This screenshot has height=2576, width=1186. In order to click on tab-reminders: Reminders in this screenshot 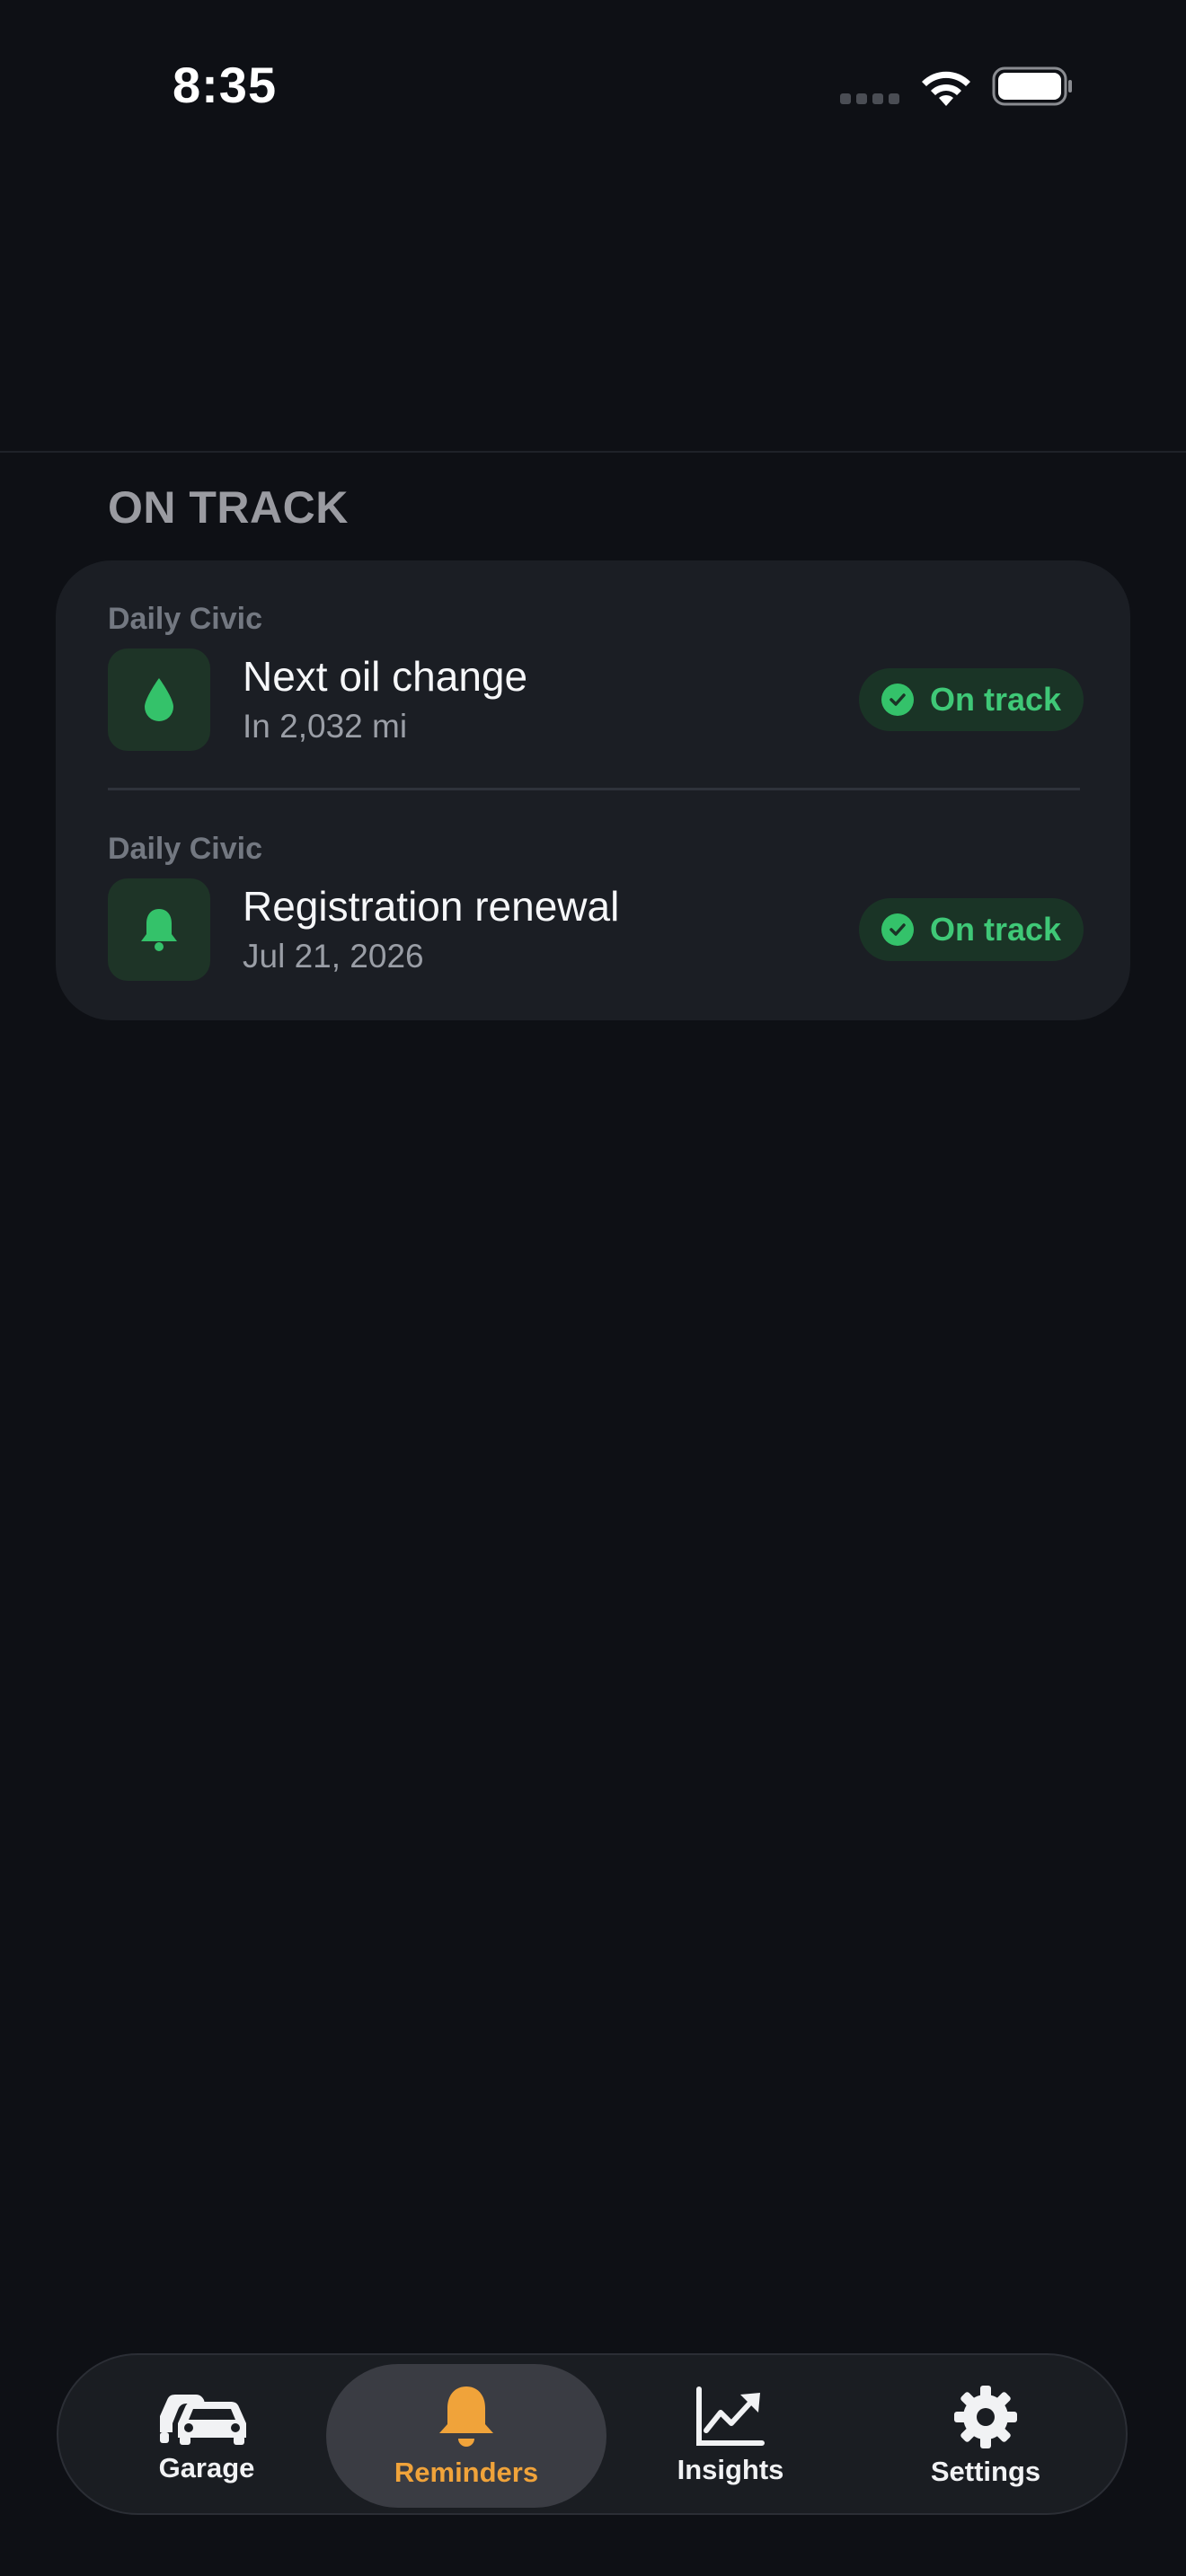, I will do `click(466, 2436)`.